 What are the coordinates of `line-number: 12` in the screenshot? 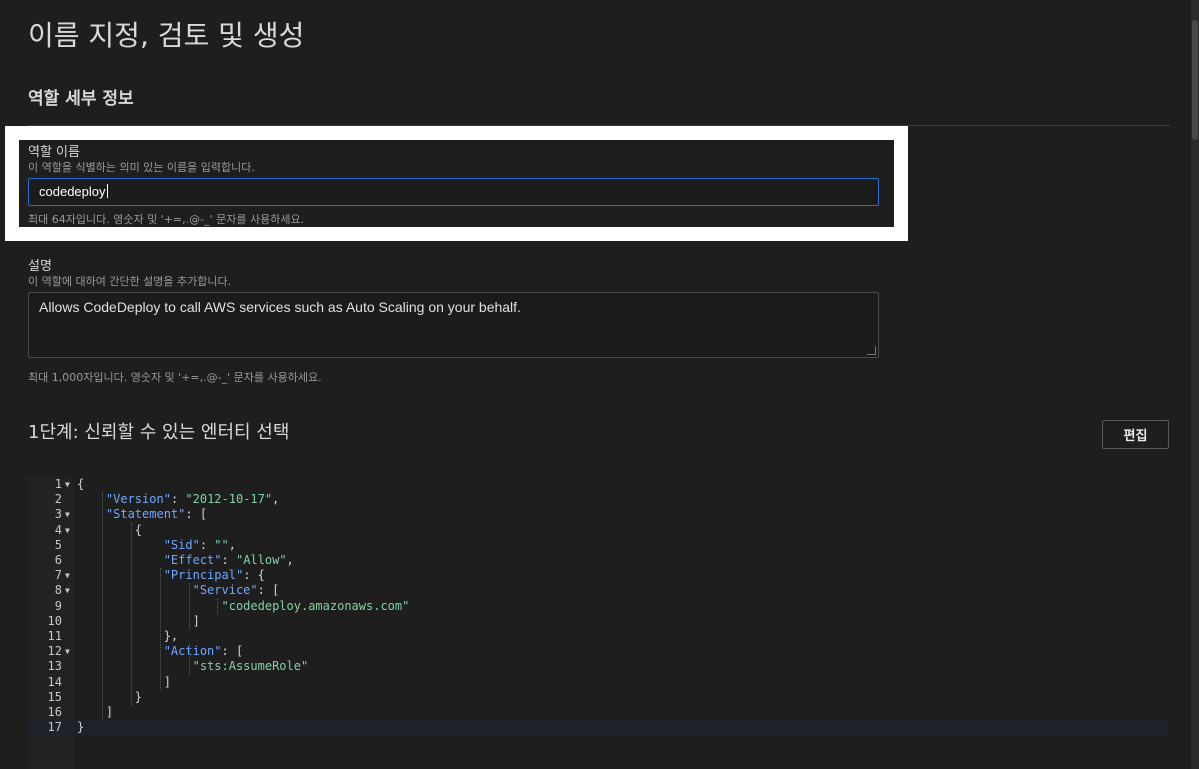 It's located at (54, 651).